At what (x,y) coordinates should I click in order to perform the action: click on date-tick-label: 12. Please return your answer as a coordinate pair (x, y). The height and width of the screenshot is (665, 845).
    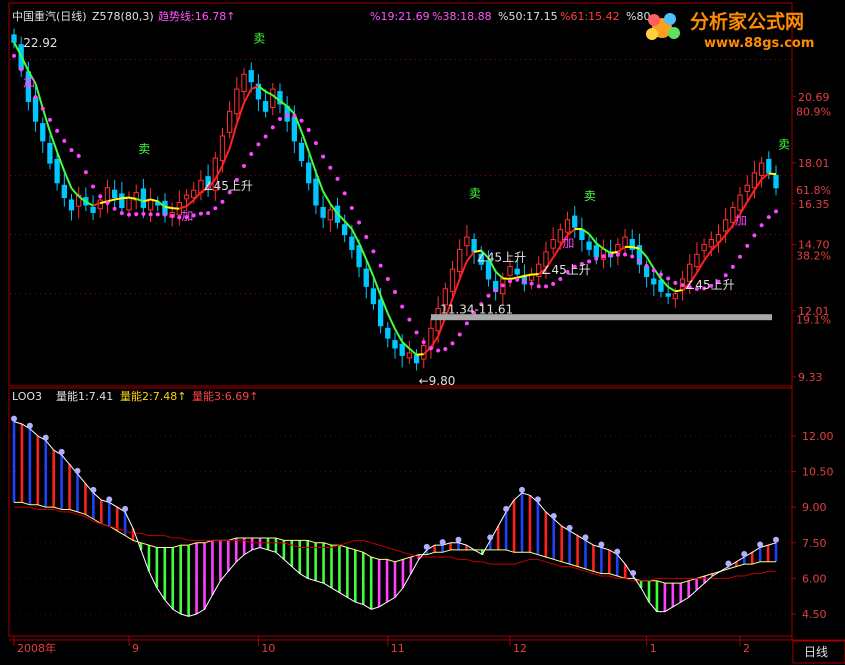
    Looking at the image, I should click on (520, 648).